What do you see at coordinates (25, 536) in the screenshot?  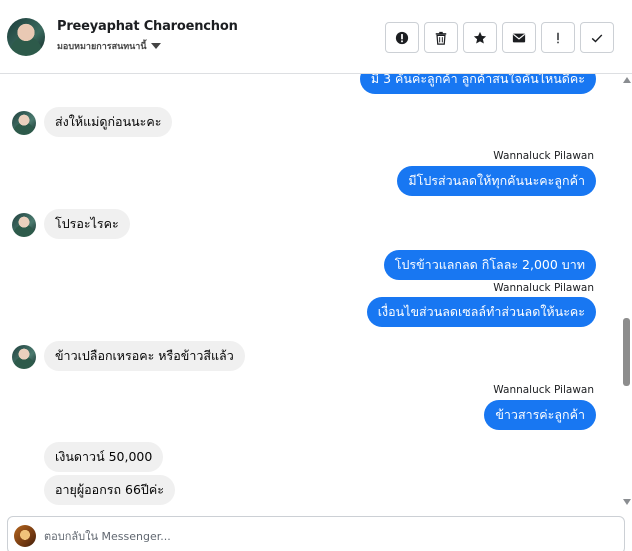 I see `page-avatar` at bounding box center [25, 536].